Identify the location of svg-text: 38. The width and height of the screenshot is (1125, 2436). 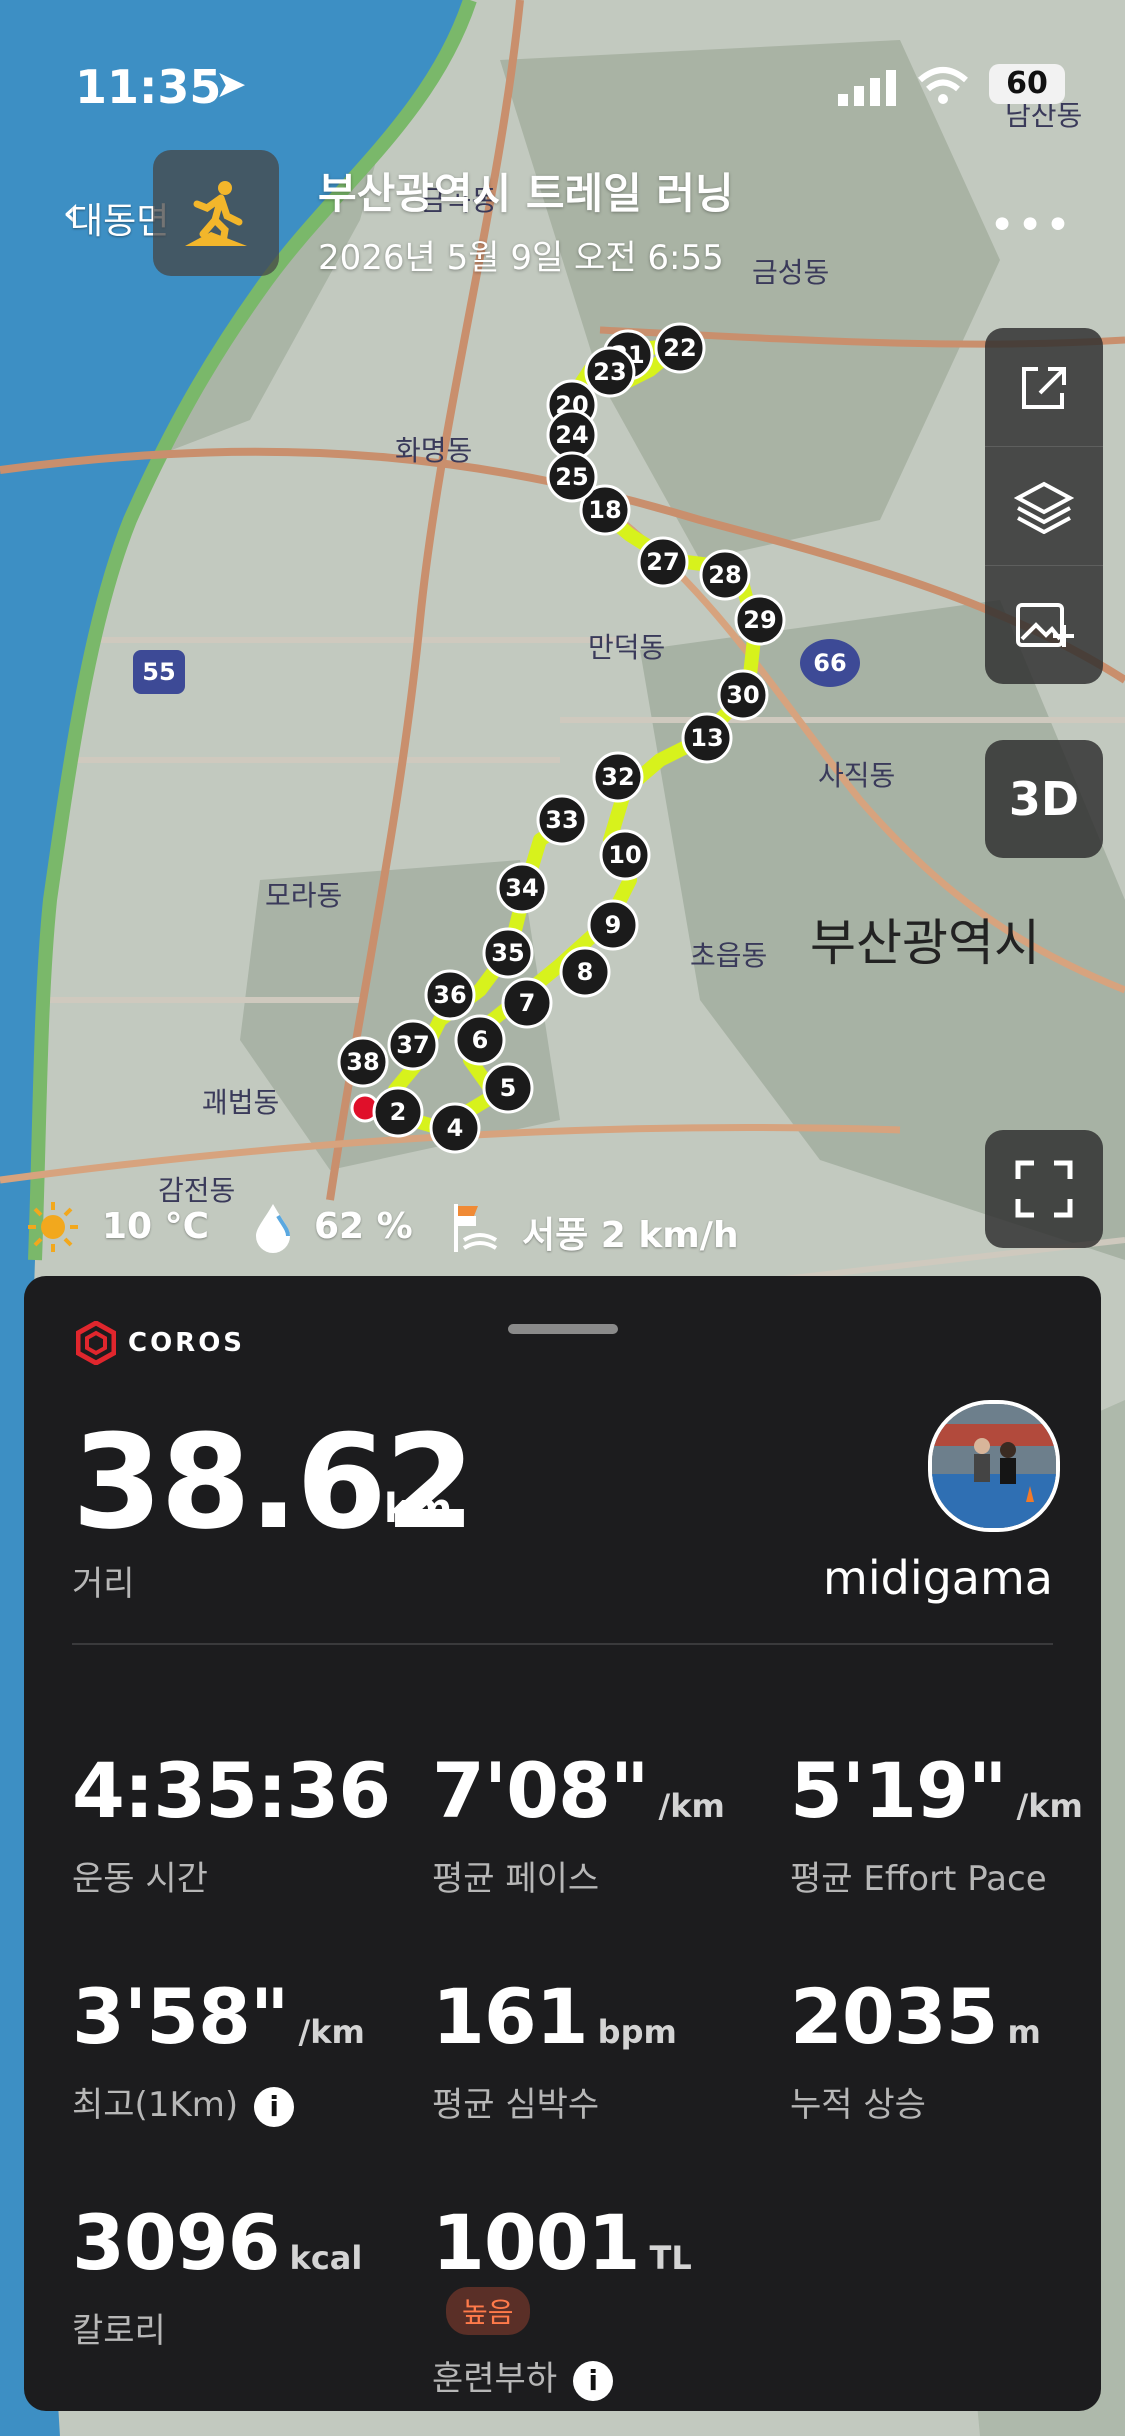
(362, 1062).